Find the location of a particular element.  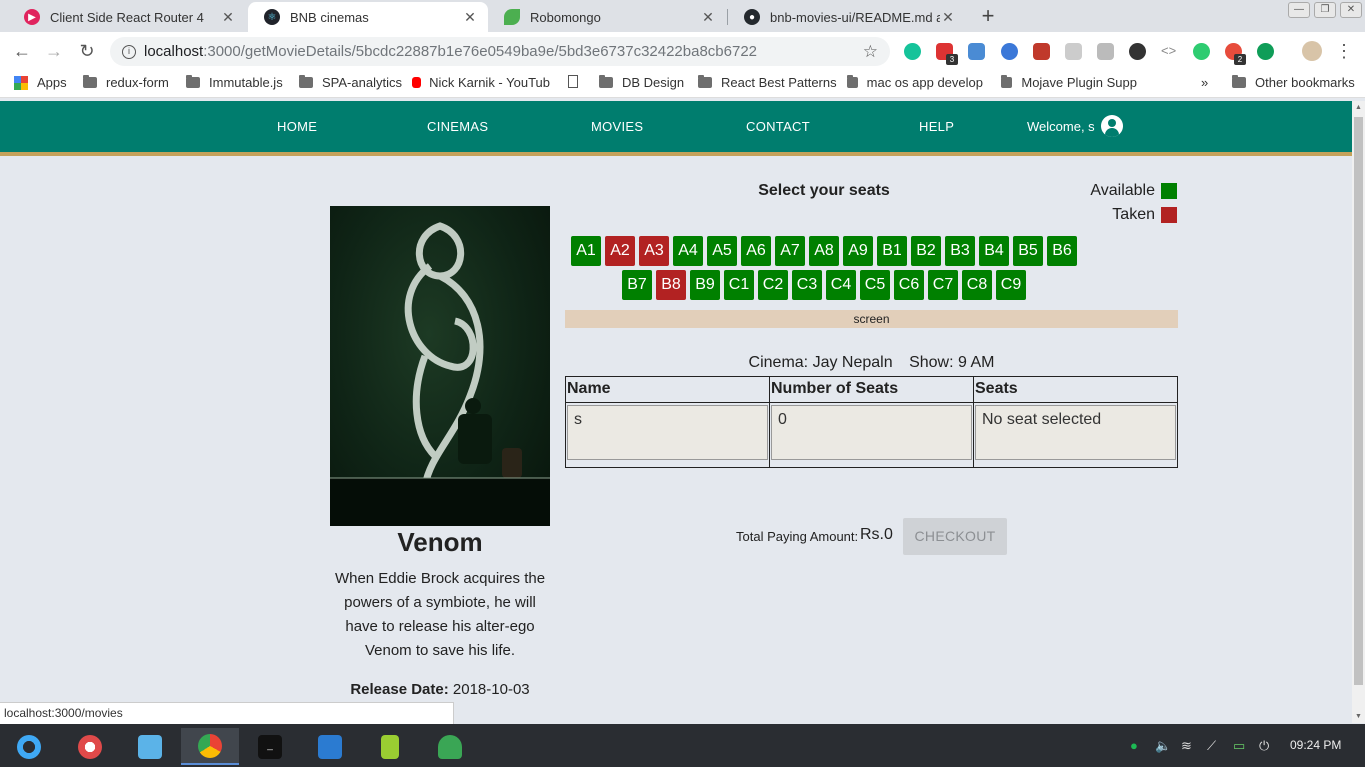

seat-c9: C9 is located at coordinates (1011, 285).